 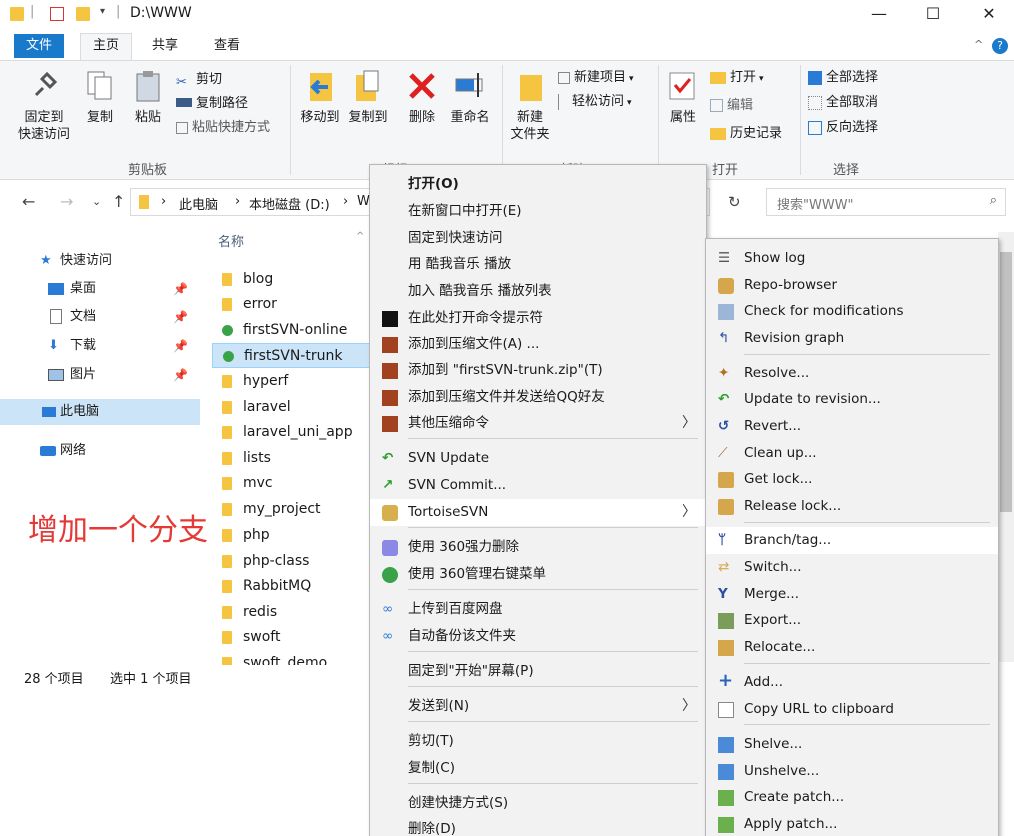 What do you see at coordinates (227, 46) in the screenshot?
I see `tab-view: 查看` at bounding box center [227, 46].